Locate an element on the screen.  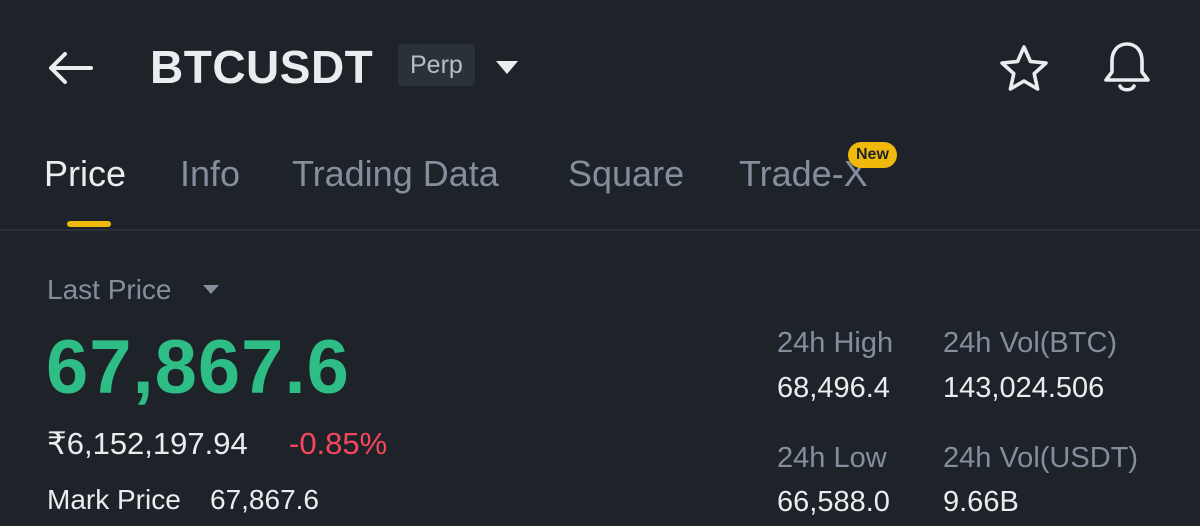
tab-price: Price is located at coordinates (85, 174).